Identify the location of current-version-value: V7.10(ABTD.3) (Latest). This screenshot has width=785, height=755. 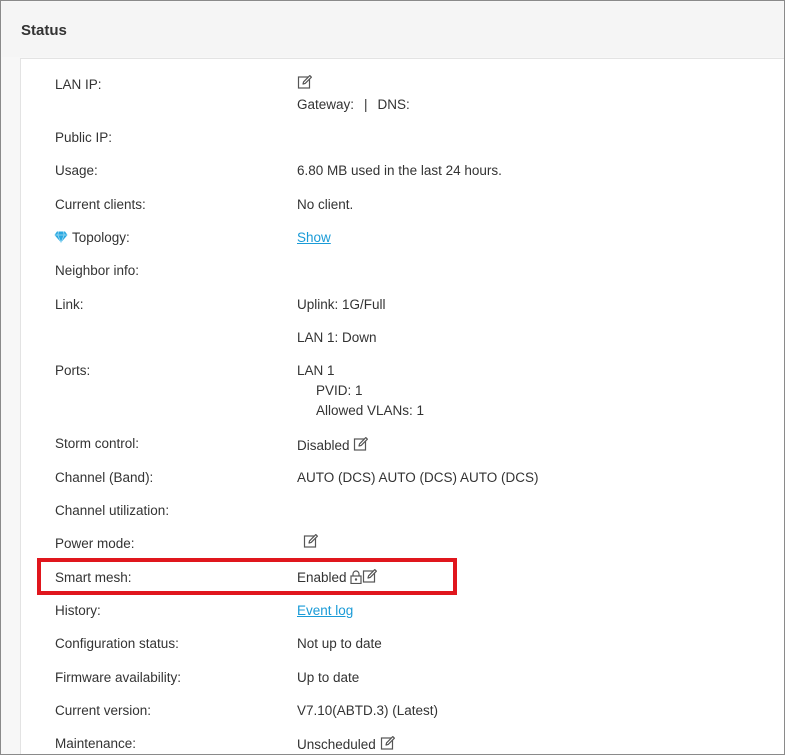
(368, 710).